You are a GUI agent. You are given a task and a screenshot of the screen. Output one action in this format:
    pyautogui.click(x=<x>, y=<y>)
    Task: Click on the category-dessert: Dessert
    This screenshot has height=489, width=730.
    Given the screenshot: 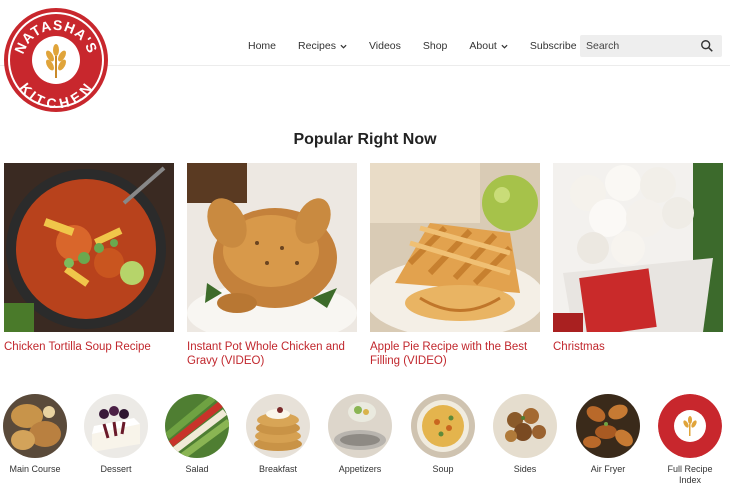 What is the action you would take?
    pyautogui.click(x=116, y=434)
    